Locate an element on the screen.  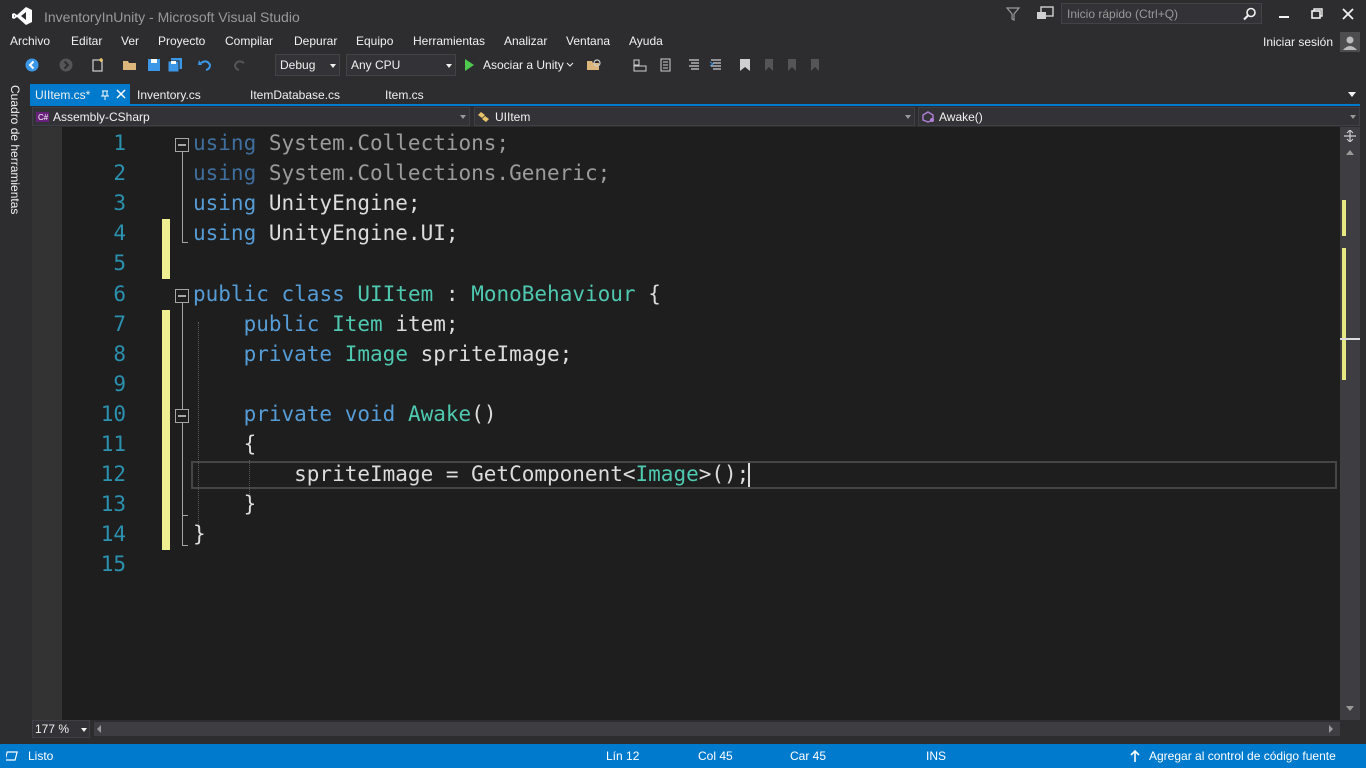
tab-uiitem: UIItem.cs* is located at coordinates (80, 95).